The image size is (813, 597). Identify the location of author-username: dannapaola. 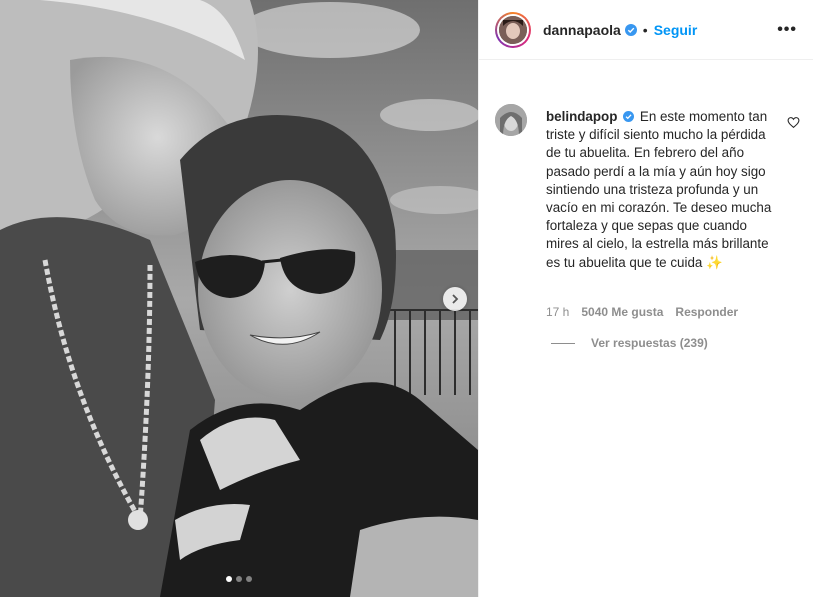
(582, 30).